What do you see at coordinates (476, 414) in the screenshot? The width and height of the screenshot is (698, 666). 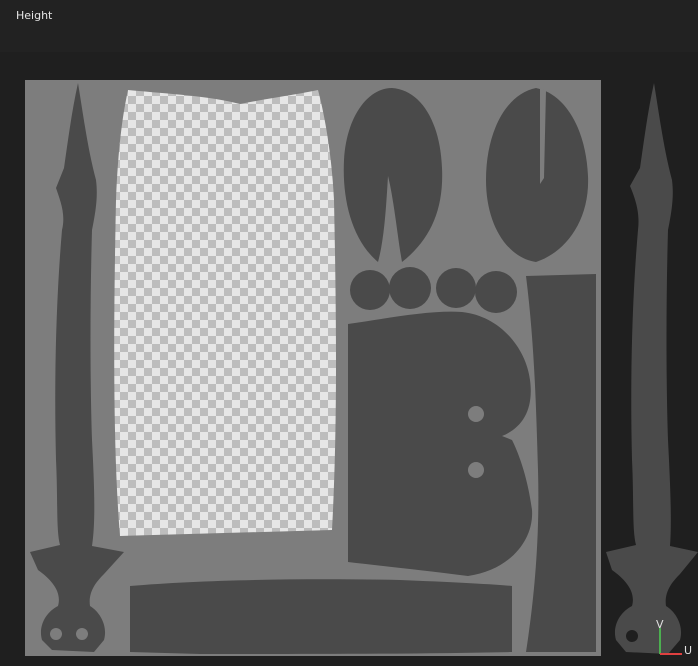 I see `uv-hole-body-a` at bounding box center [476, 414].